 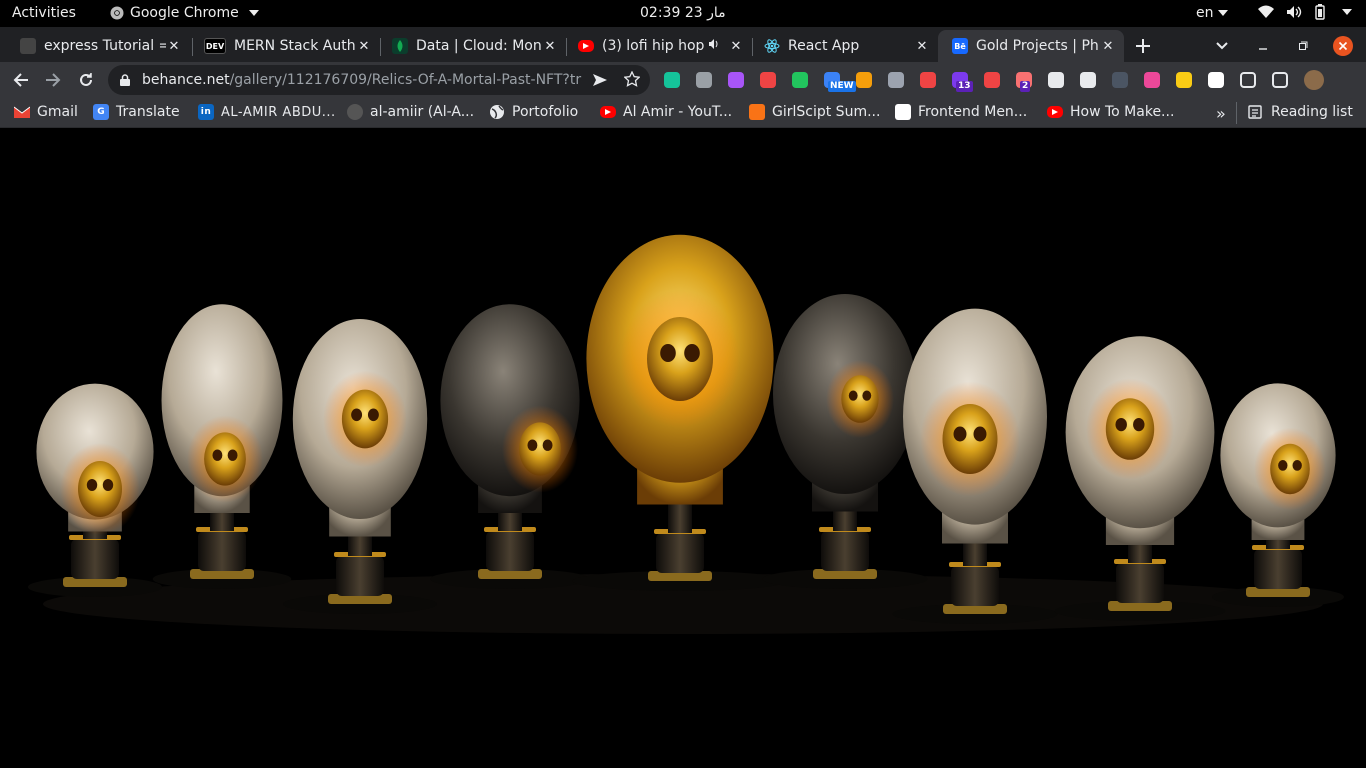 What do you see at coordinates (545, 112) in the screenshot?
I see `bookmark-label: Portofolio` at bounding box center [545, 112].